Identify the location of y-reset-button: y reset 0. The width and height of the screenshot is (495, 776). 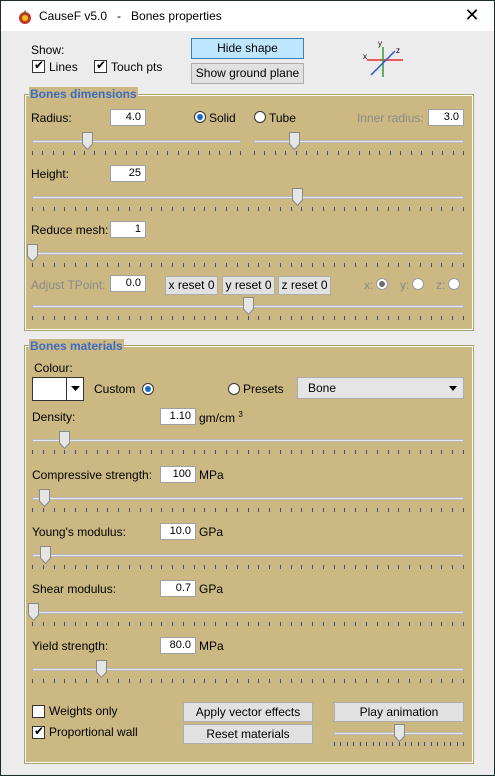
(248, 285).